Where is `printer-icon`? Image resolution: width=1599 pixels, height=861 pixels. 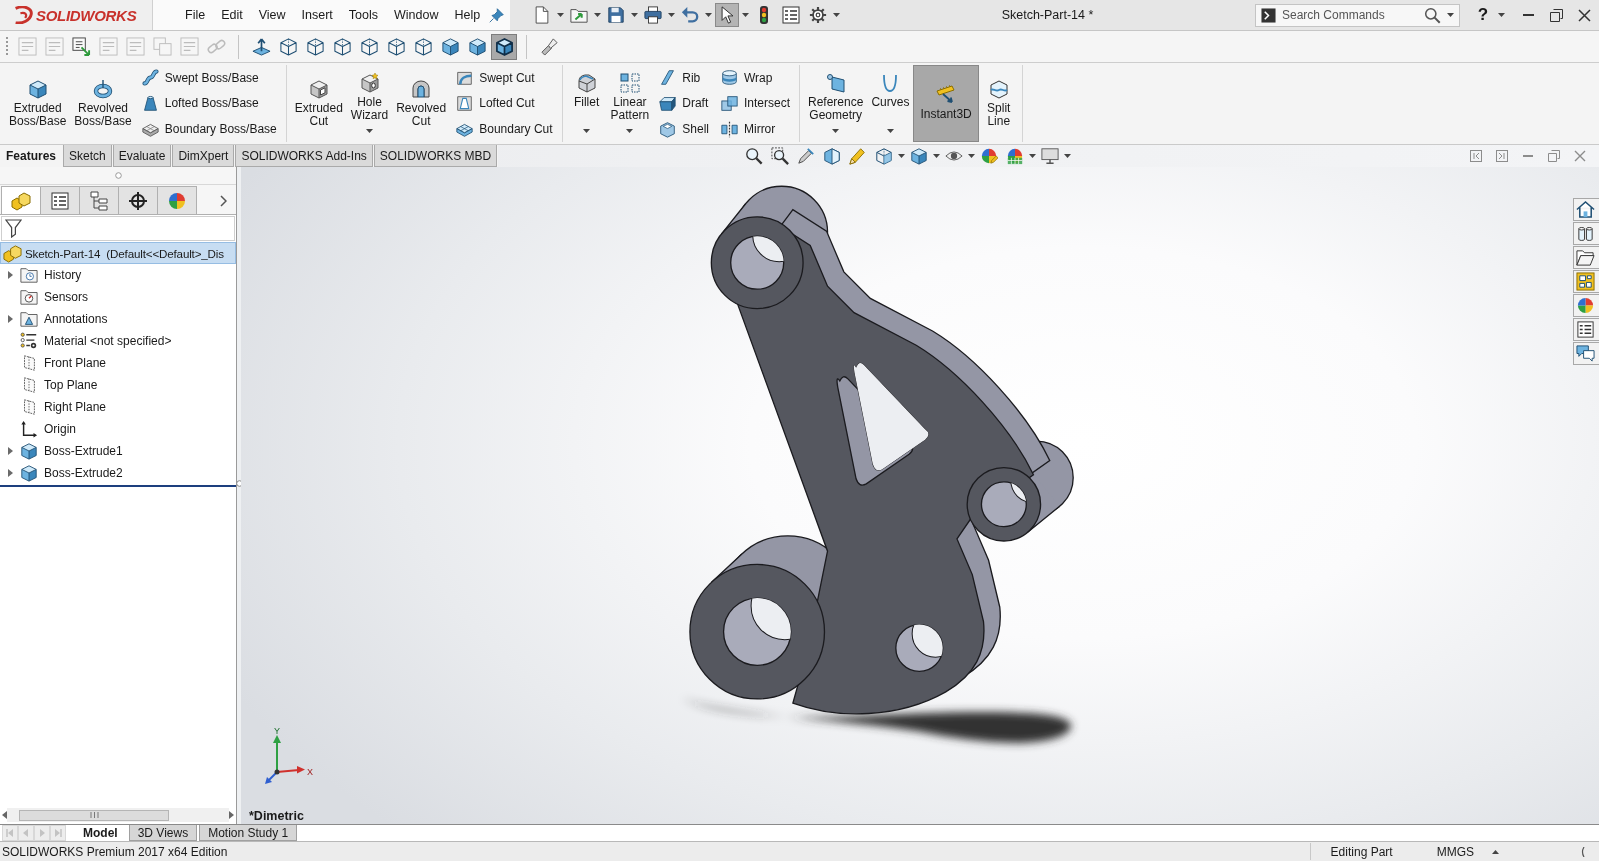
printer-icon is located at coordinates (653, 15).